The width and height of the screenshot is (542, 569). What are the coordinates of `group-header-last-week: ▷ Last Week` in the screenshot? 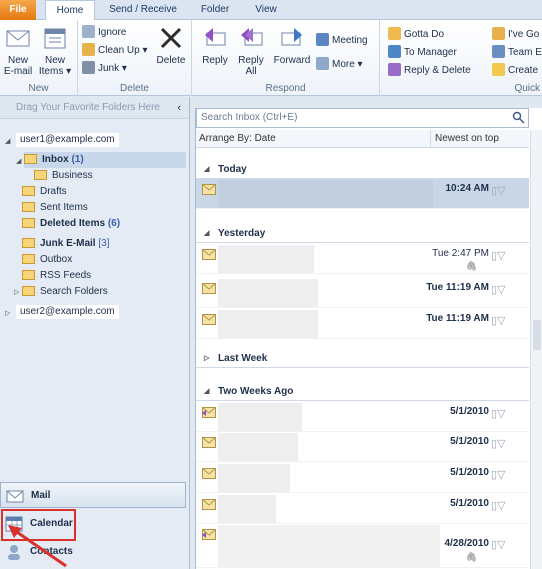 It's located at (362, 359).